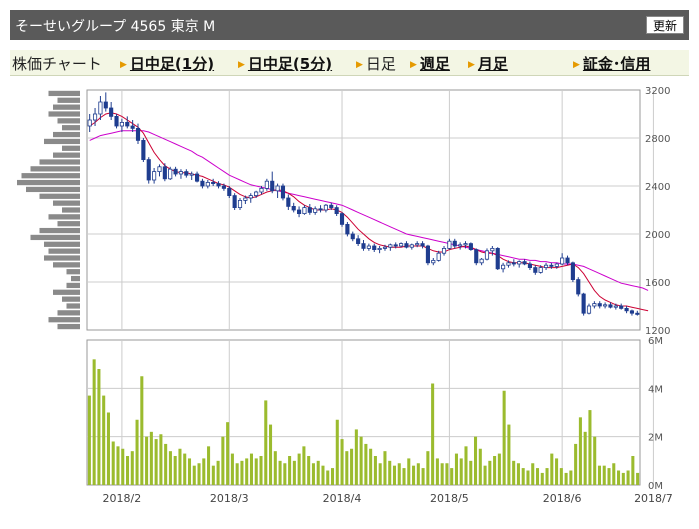  I want to click on price-axis: 320028002400200016001200, so click(657, 211).